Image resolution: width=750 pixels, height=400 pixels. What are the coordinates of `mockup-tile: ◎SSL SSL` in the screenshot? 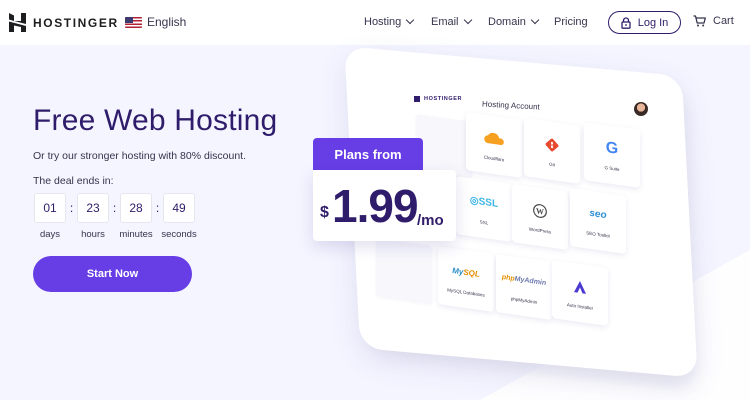 It's located at (484, 209).